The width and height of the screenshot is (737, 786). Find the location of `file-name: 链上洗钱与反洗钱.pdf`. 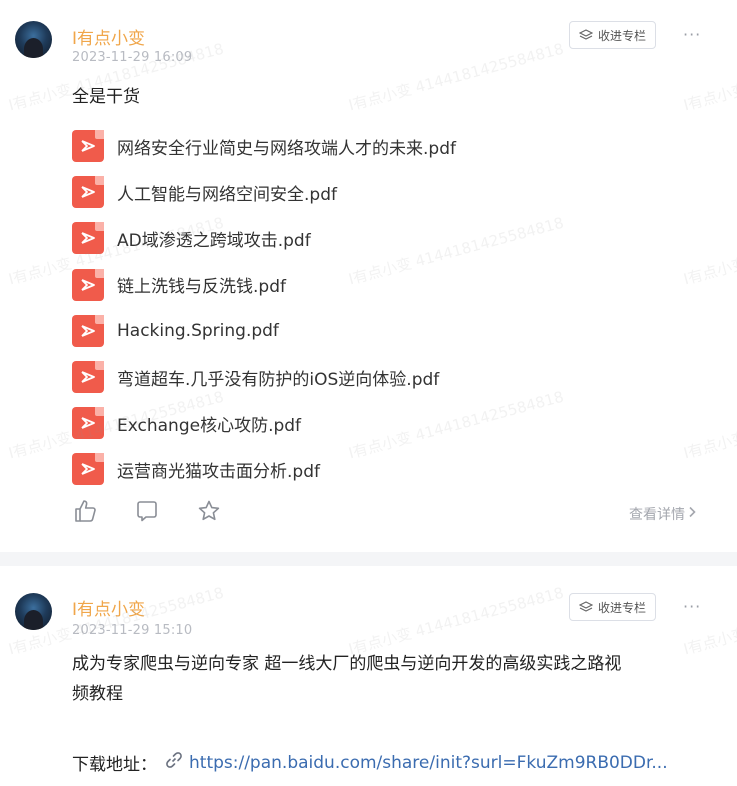

file-name: 链上洗钱与反洗钱.pdf is located at coordinates (201, 287).